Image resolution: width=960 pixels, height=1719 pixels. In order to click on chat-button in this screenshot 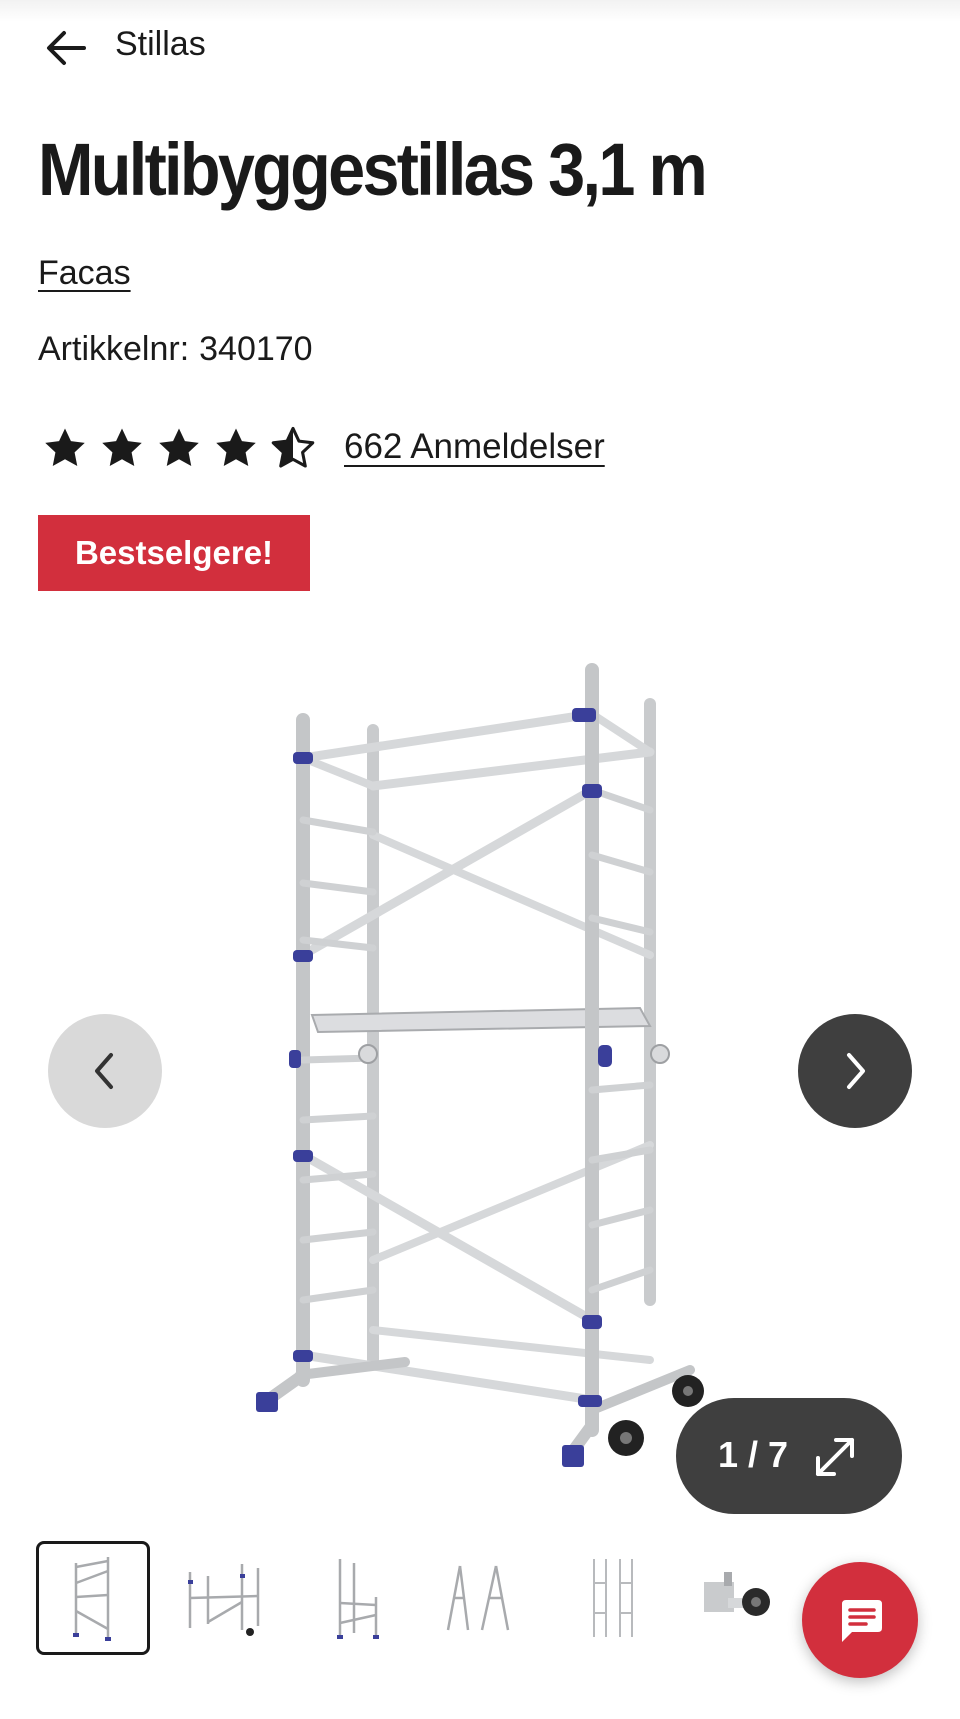, I will do `click(860, 1620)`.